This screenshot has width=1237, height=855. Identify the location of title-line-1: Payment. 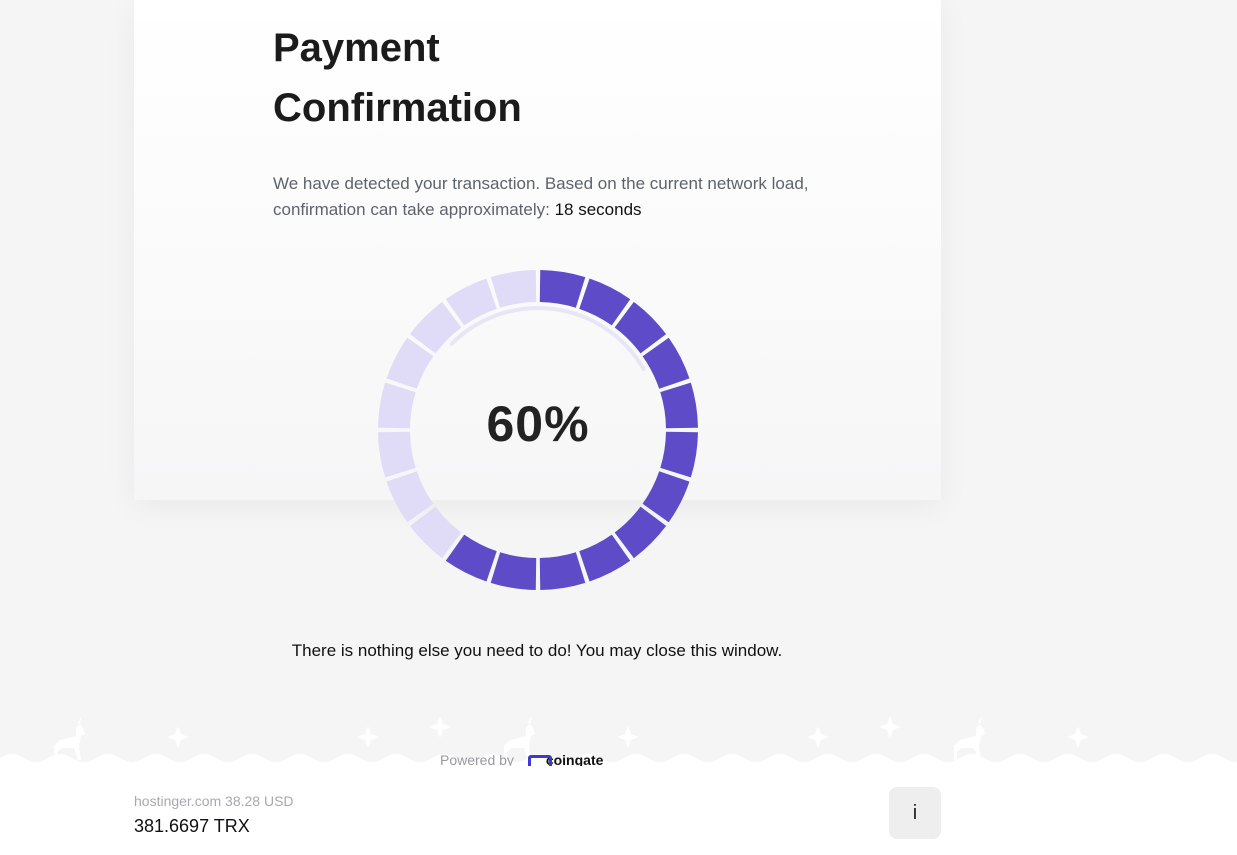
(356, 48).